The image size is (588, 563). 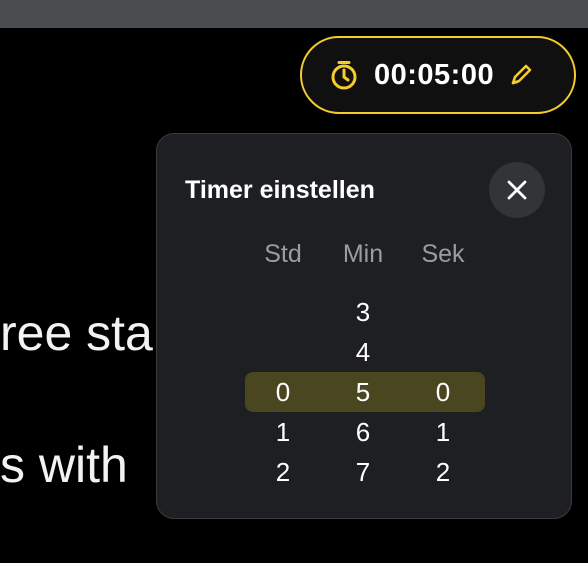 What do you see at coordinates (363, 472) in the screenshot?
I see `minutes-option: 7` at bounding box center [363, 472].